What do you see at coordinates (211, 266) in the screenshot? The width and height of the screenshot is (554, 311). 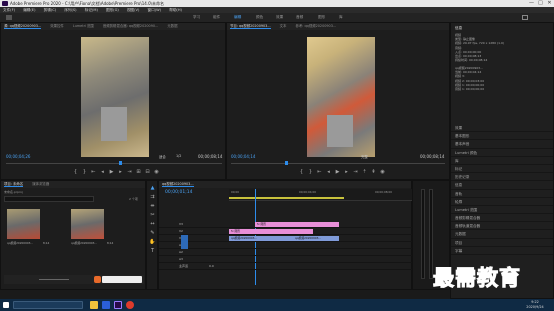 I see `master-volume: 0.0` at bounding box center [211, 266].